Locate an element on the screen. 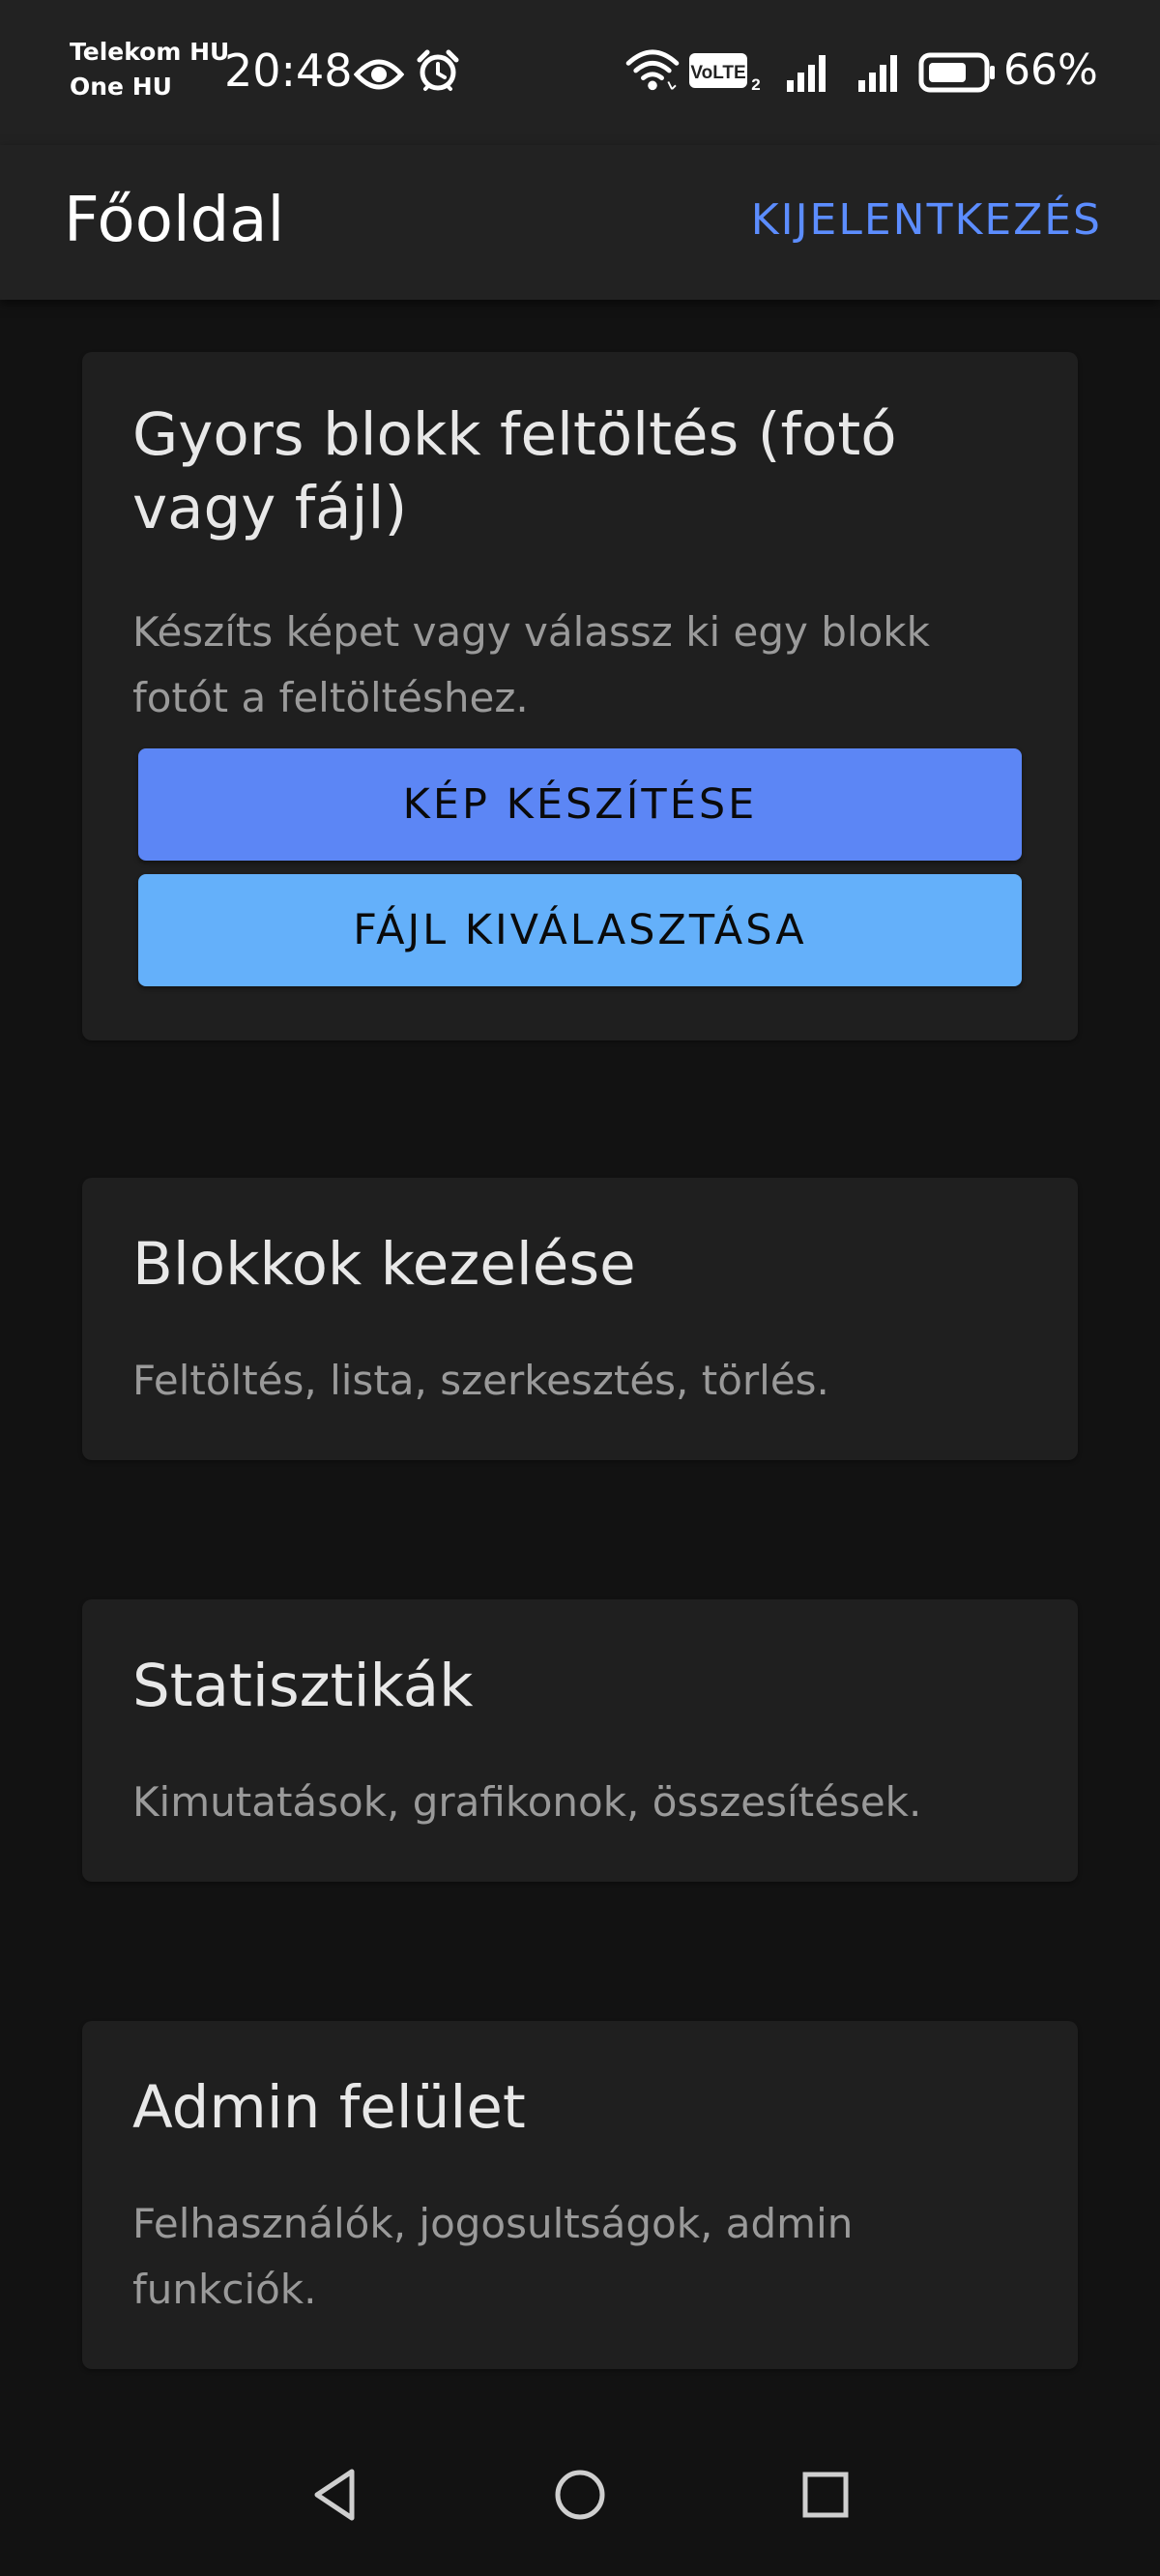 The height and width of the screenshot is (2576, 1160). carrier-info: Telekom HU One HU is located at coordinates (149, 69).